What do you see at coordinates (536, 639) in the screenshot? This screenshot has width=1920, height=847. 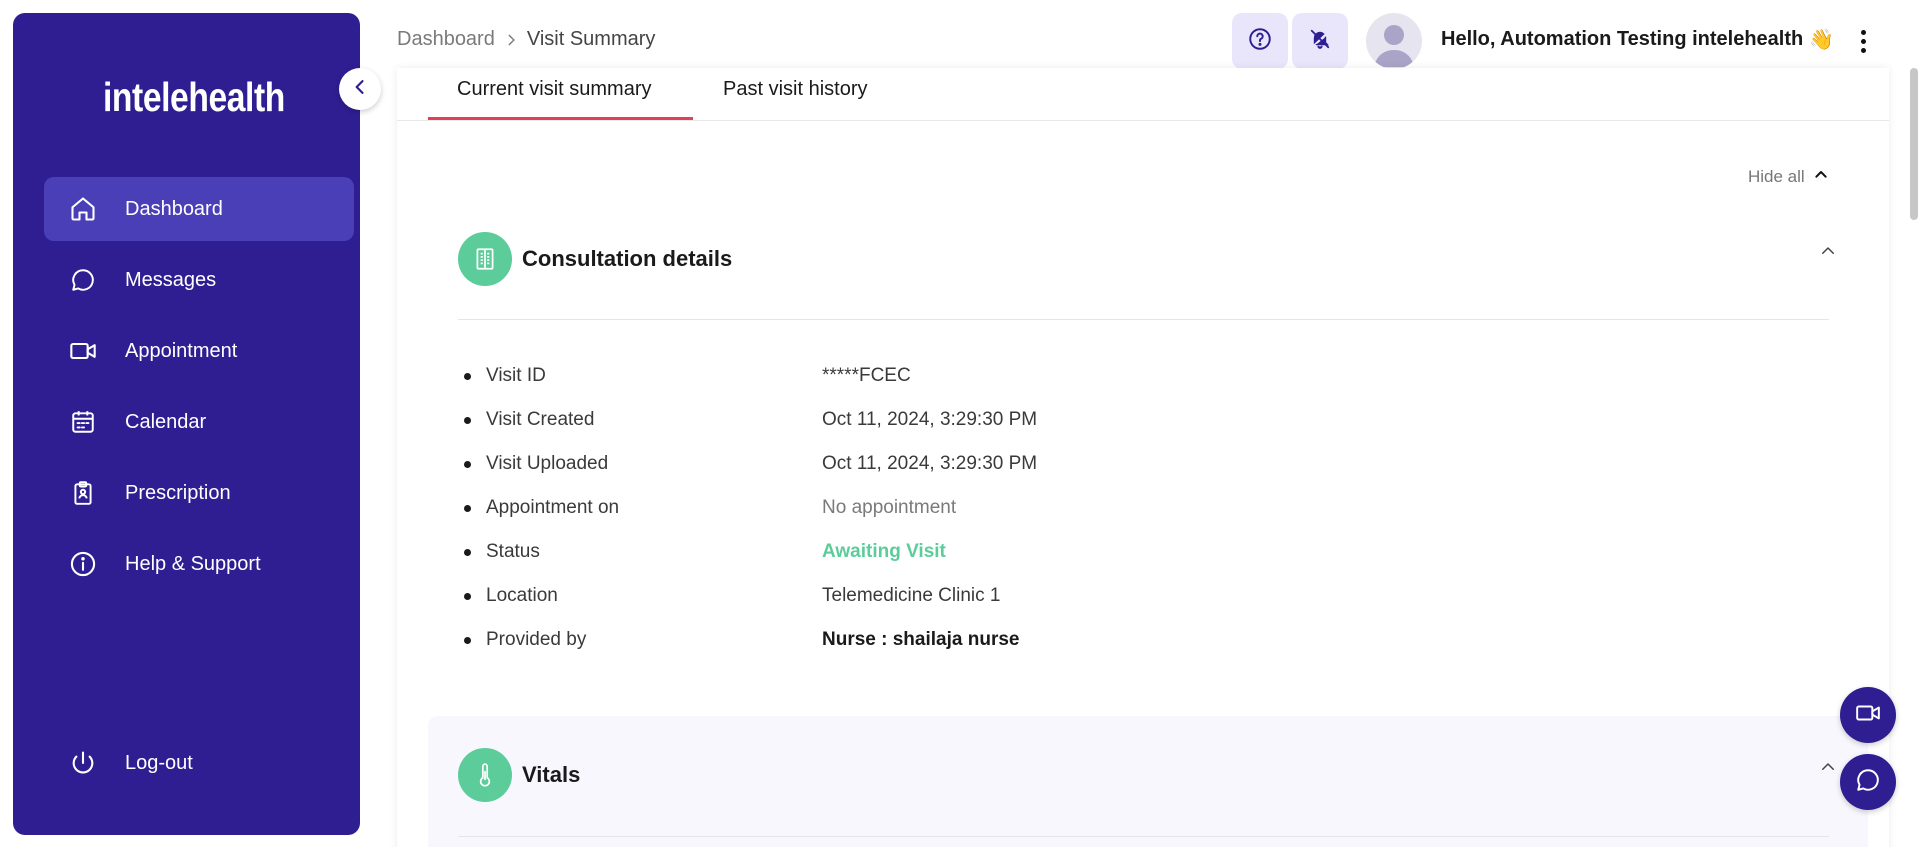 I see `detail-label: Provided by` at bounding box center [536, 639].